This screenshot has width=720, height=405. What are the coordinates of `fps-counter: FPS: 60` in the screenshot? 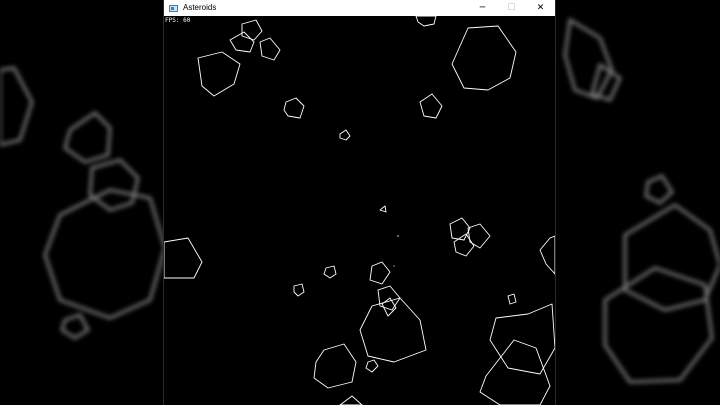 It's located at (177, 20).